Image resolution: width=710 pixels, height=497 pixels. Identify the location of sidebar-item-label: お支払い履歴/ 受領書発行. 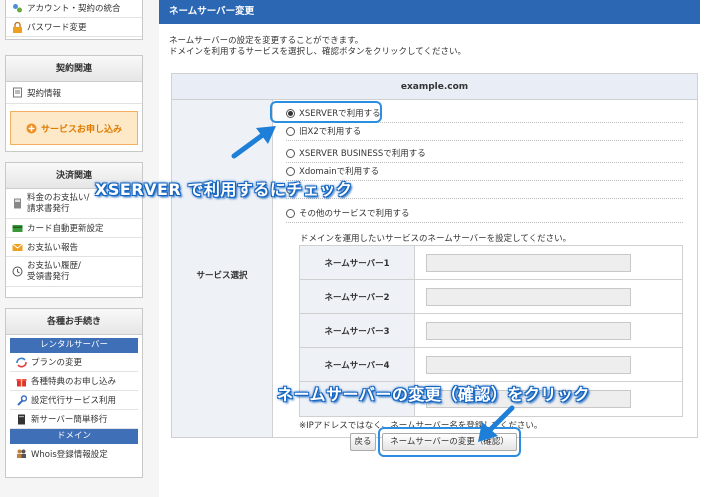
(54, 271).